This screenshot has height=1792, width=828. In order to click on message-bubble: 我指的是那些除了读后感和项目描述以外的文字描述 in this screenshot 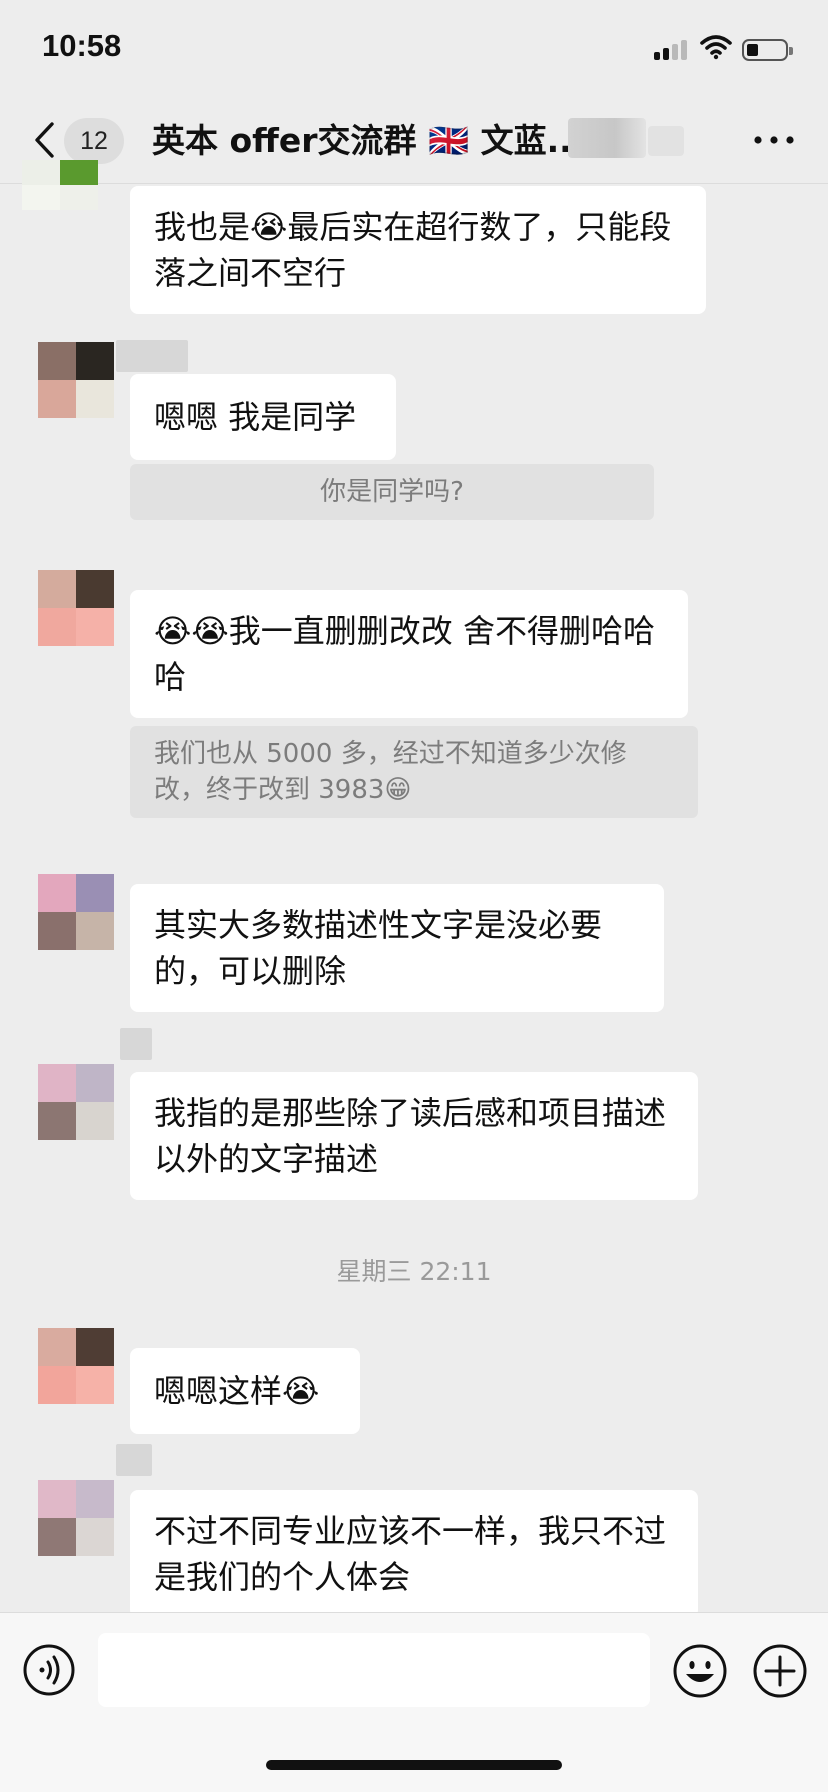, I will do `click(414, 1136)`.